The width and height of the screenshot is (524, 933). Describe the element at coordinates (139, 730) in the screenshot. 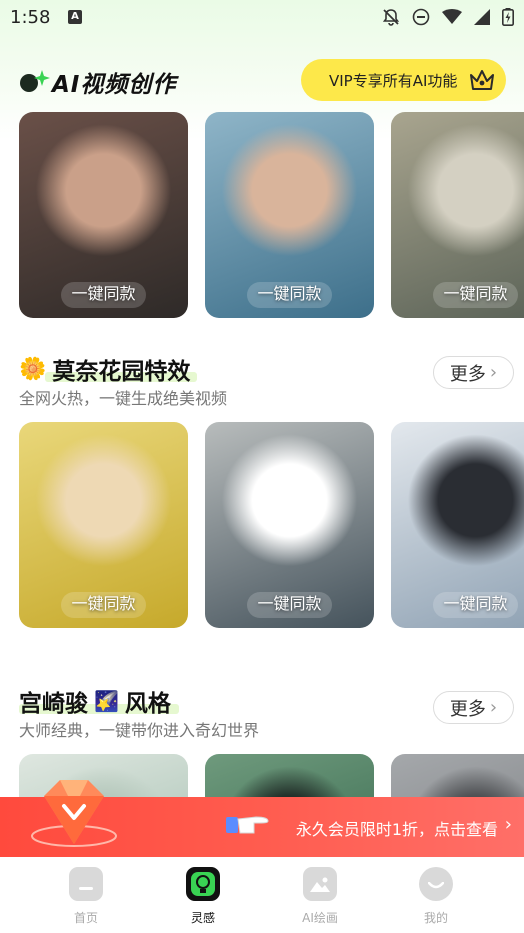

I see `section-subtitle: 大师经典，一键带你进入奇幻世界` at that location.